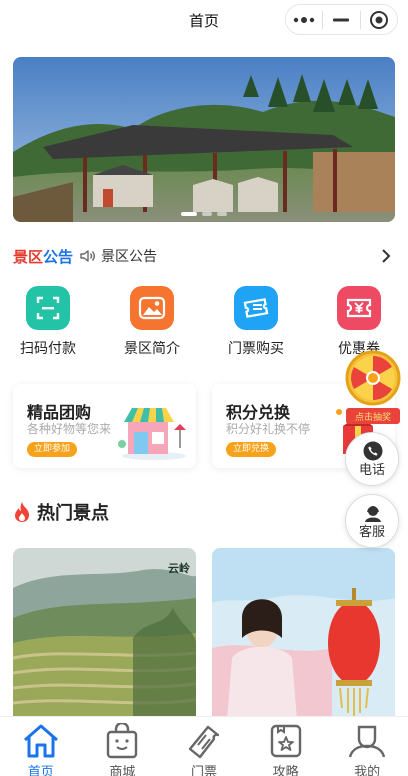 The height and width of the screenshot is (776, 408). Describe the element at coordinates (52, 449) in the screenshot. I see `join-button: 立即参加` at that location.